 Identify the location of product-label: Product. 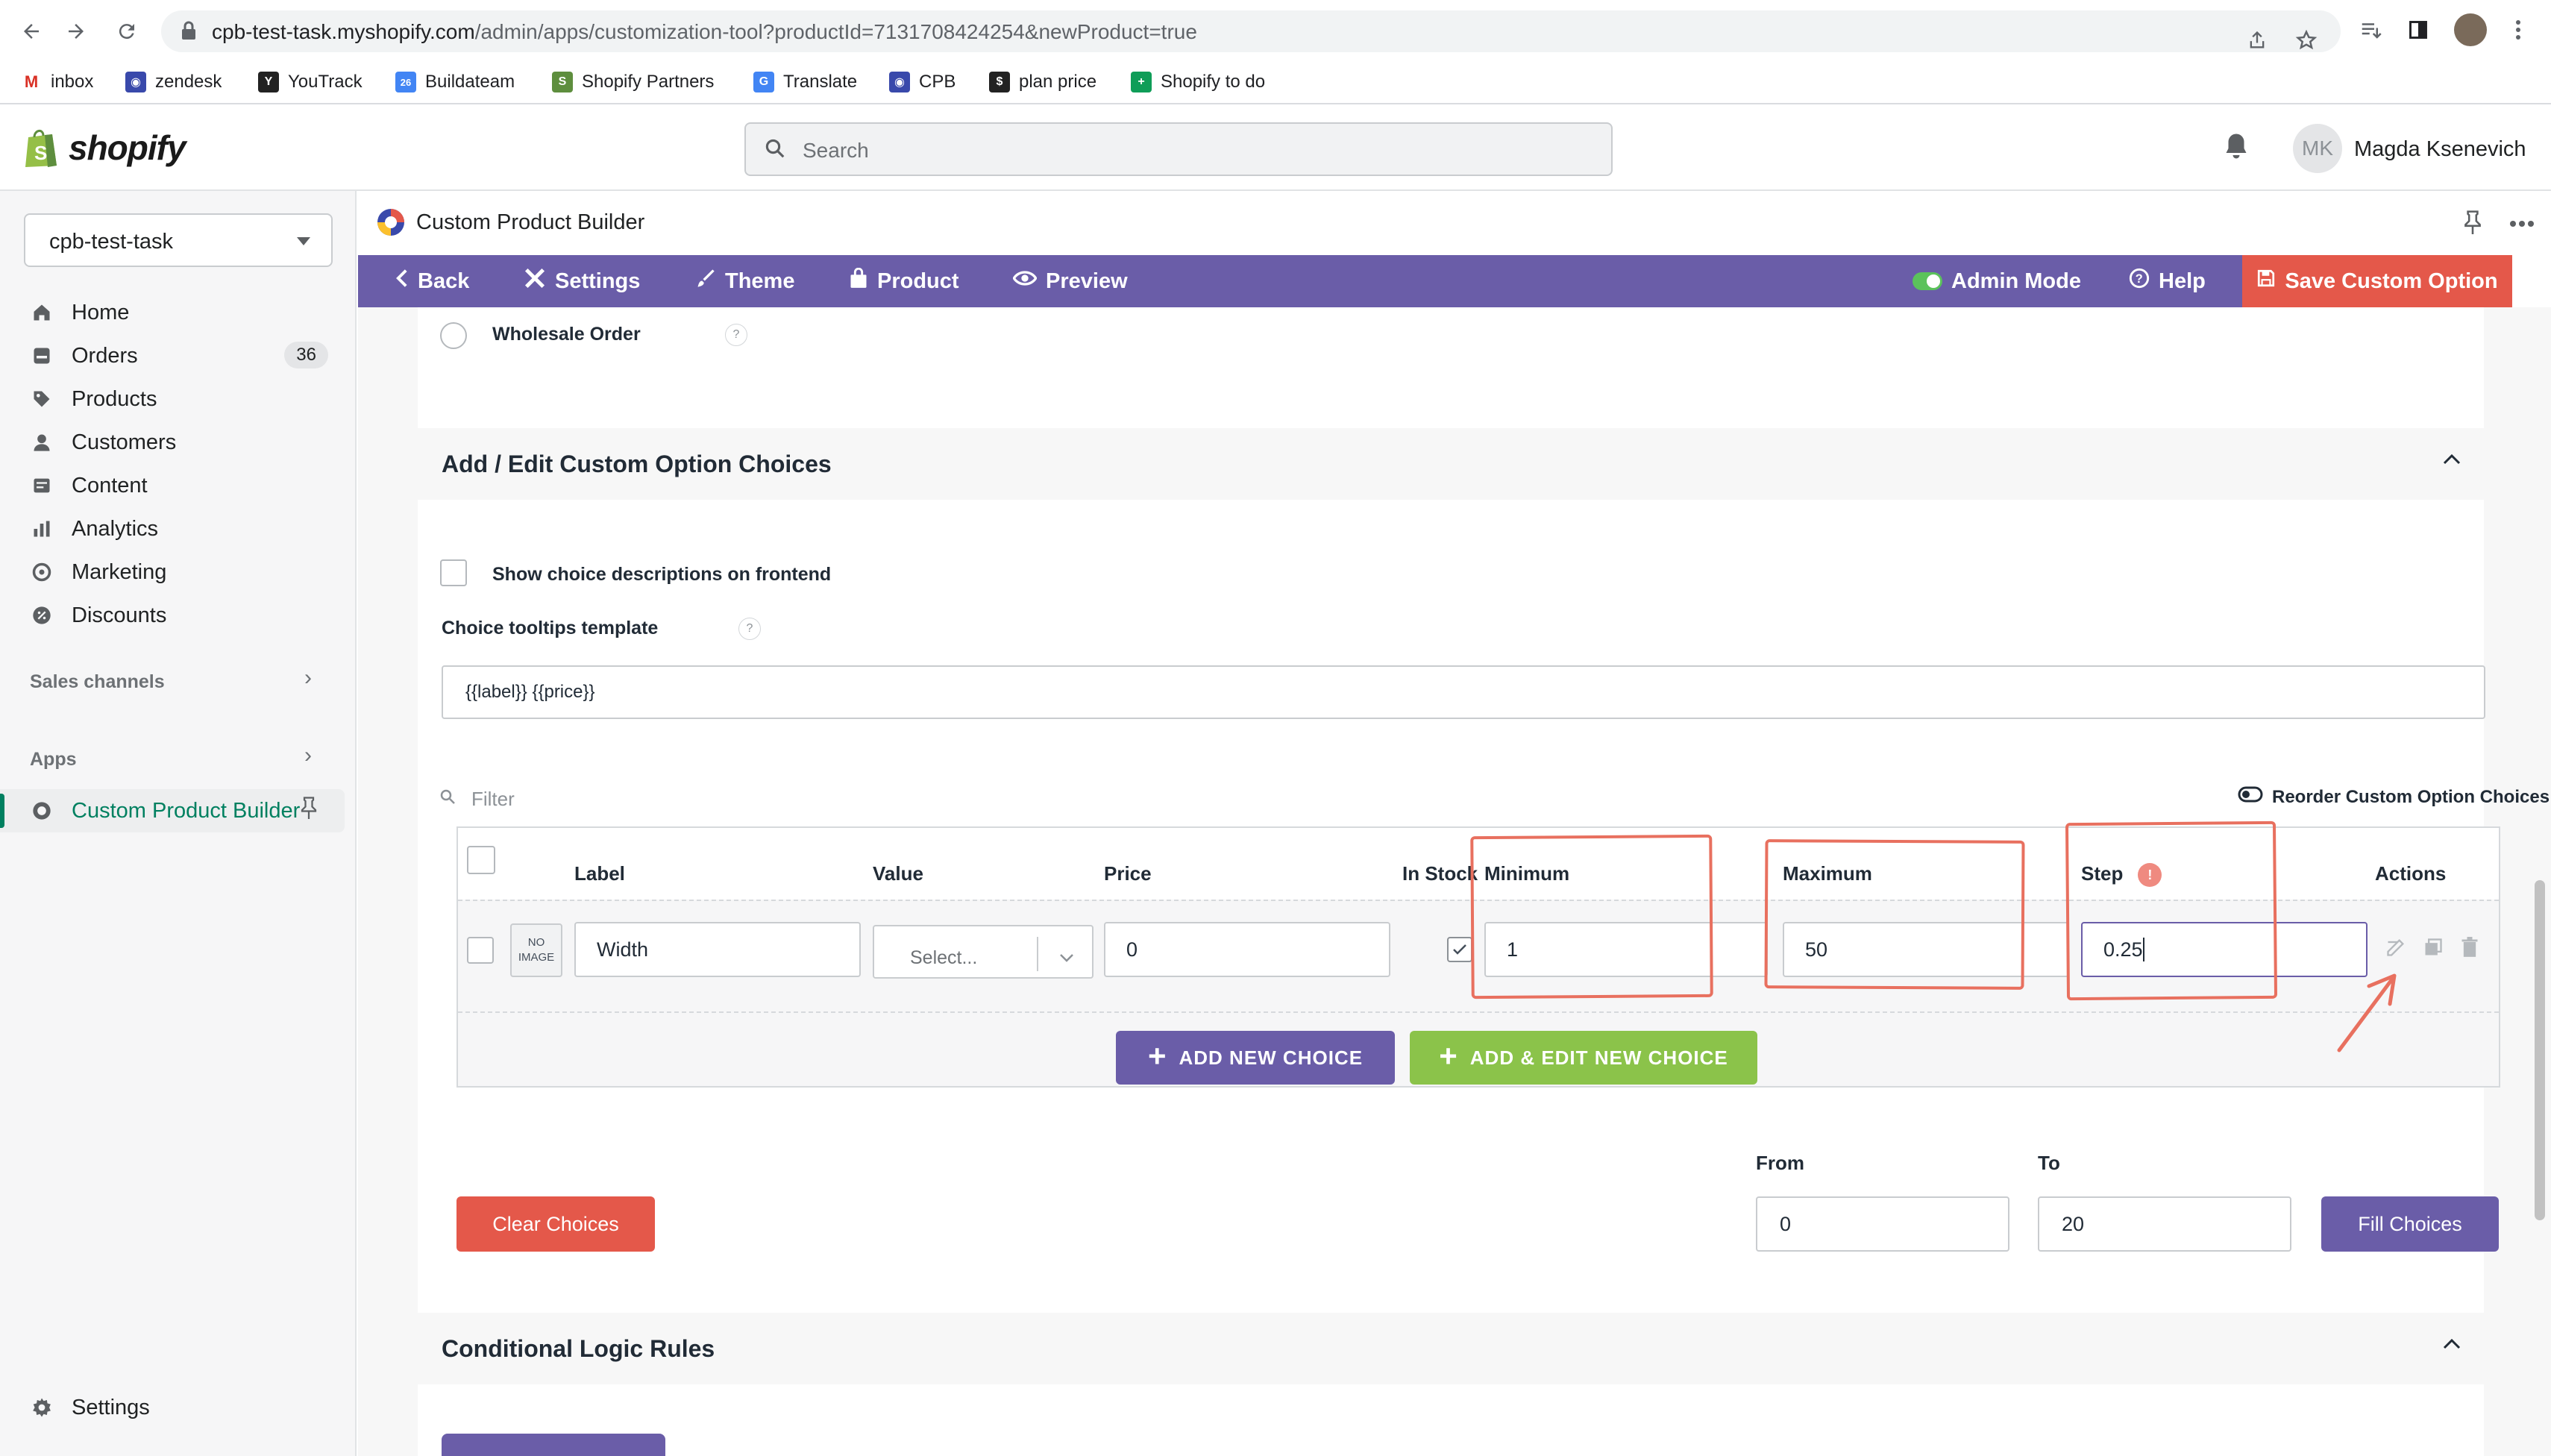
(918, 281).